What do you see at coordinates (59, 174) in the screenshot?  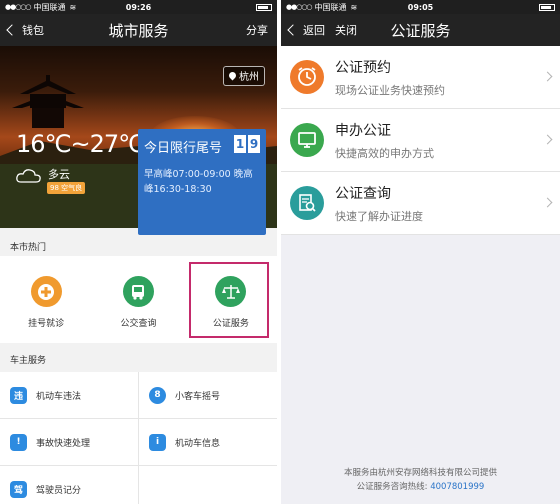 I see `weather-condition: 多云` at bounding box center [59, 174].